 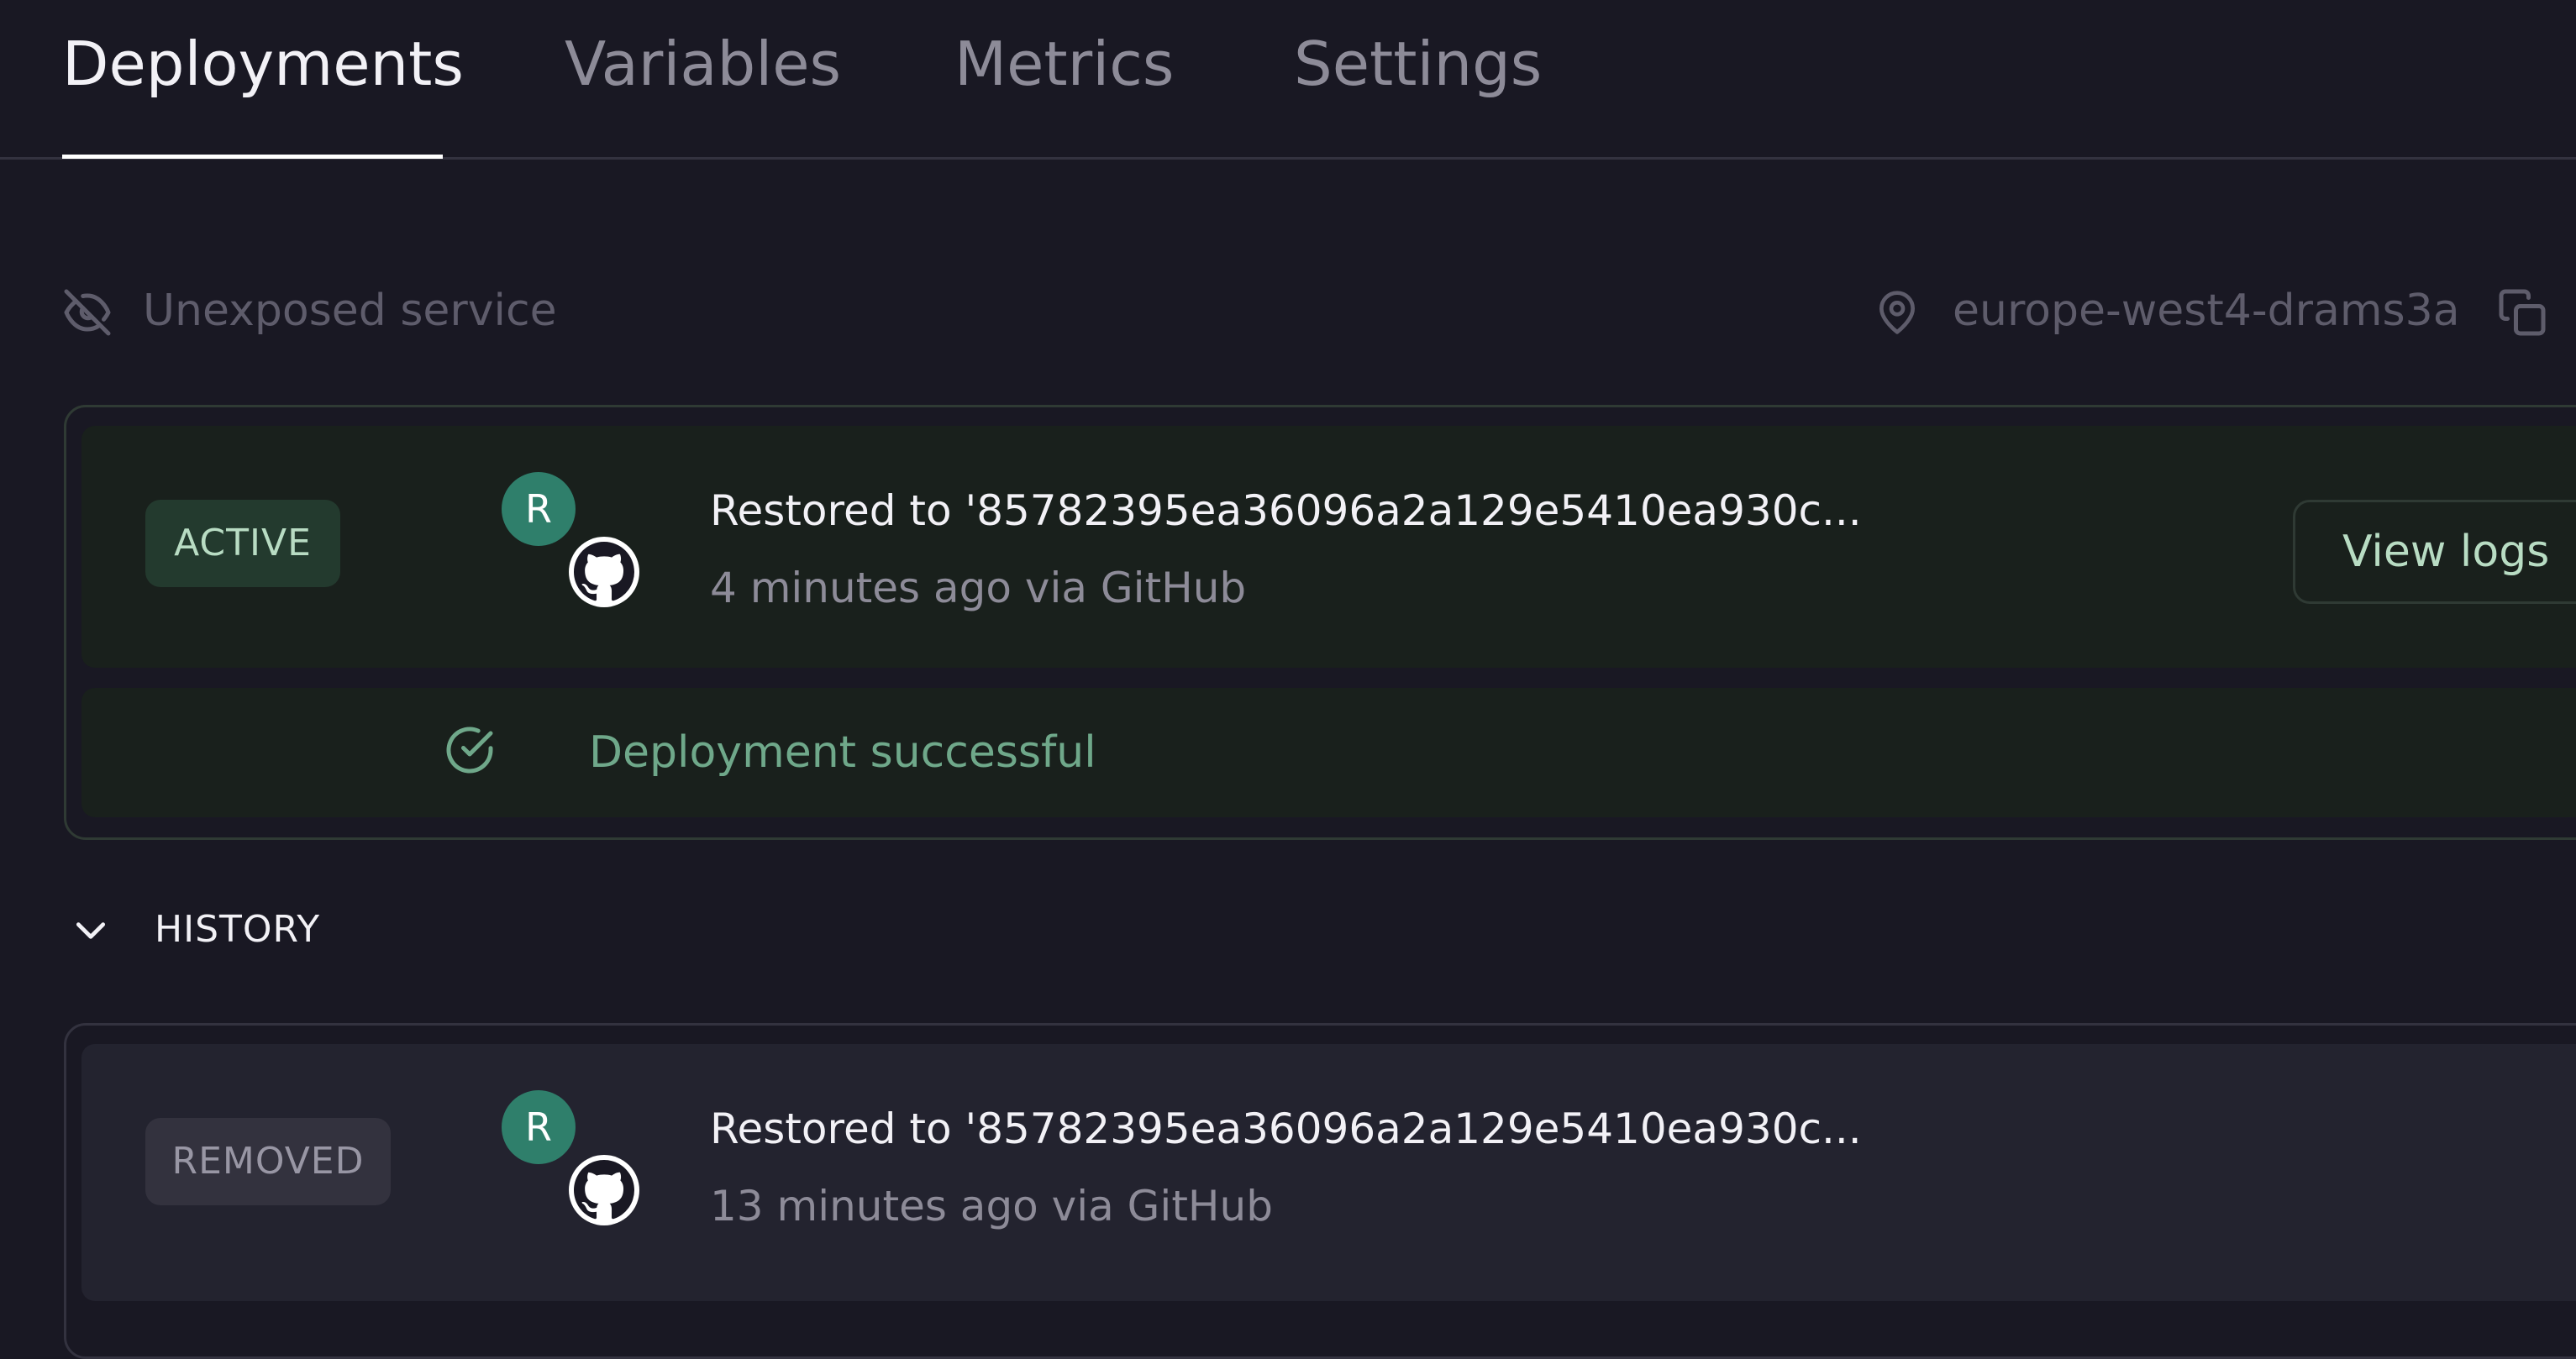 I want to click on chevron-down-icon, so click(x=91, y=930).